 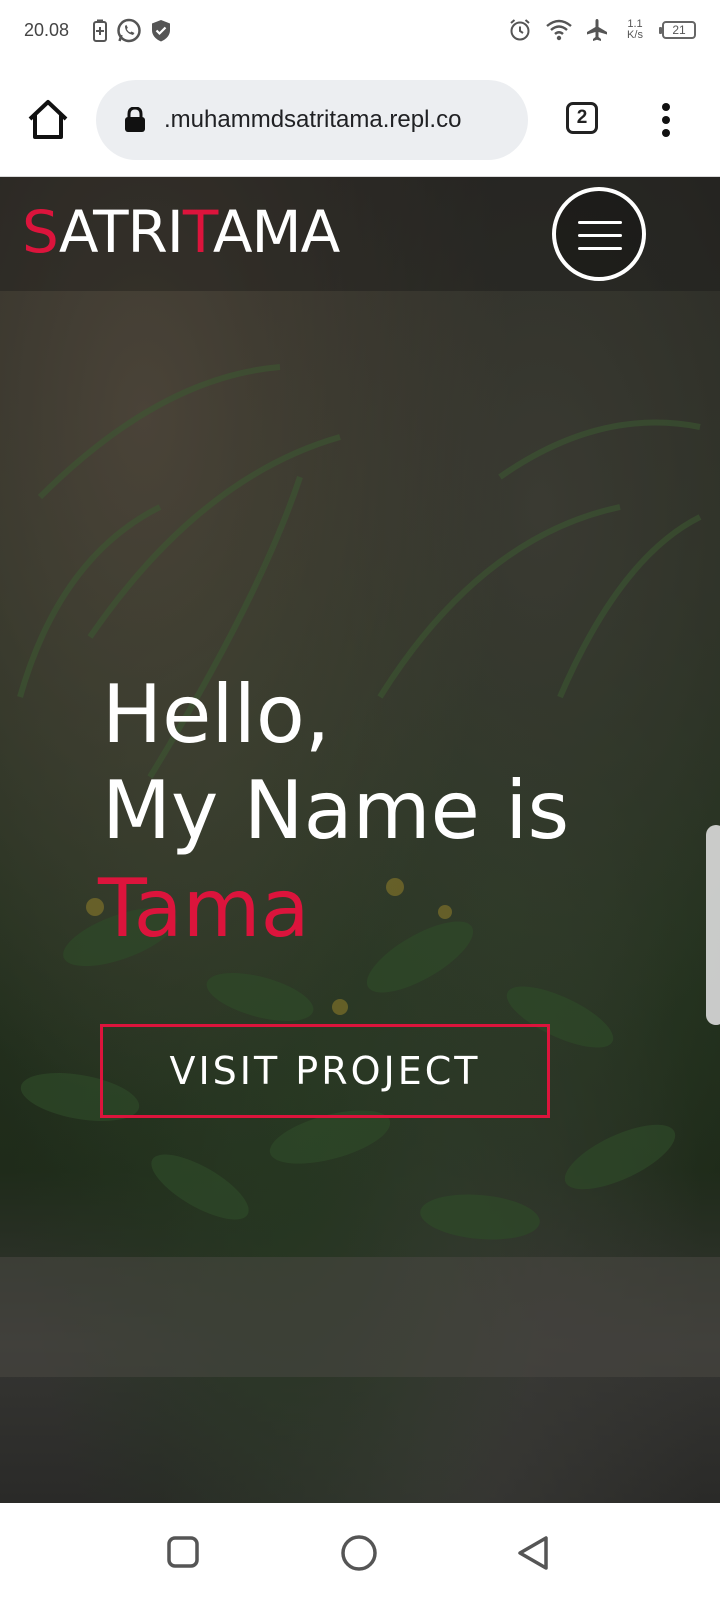 I want to click on hero-heading: Hello, My Name is Tama, so click(x=334, y=813).